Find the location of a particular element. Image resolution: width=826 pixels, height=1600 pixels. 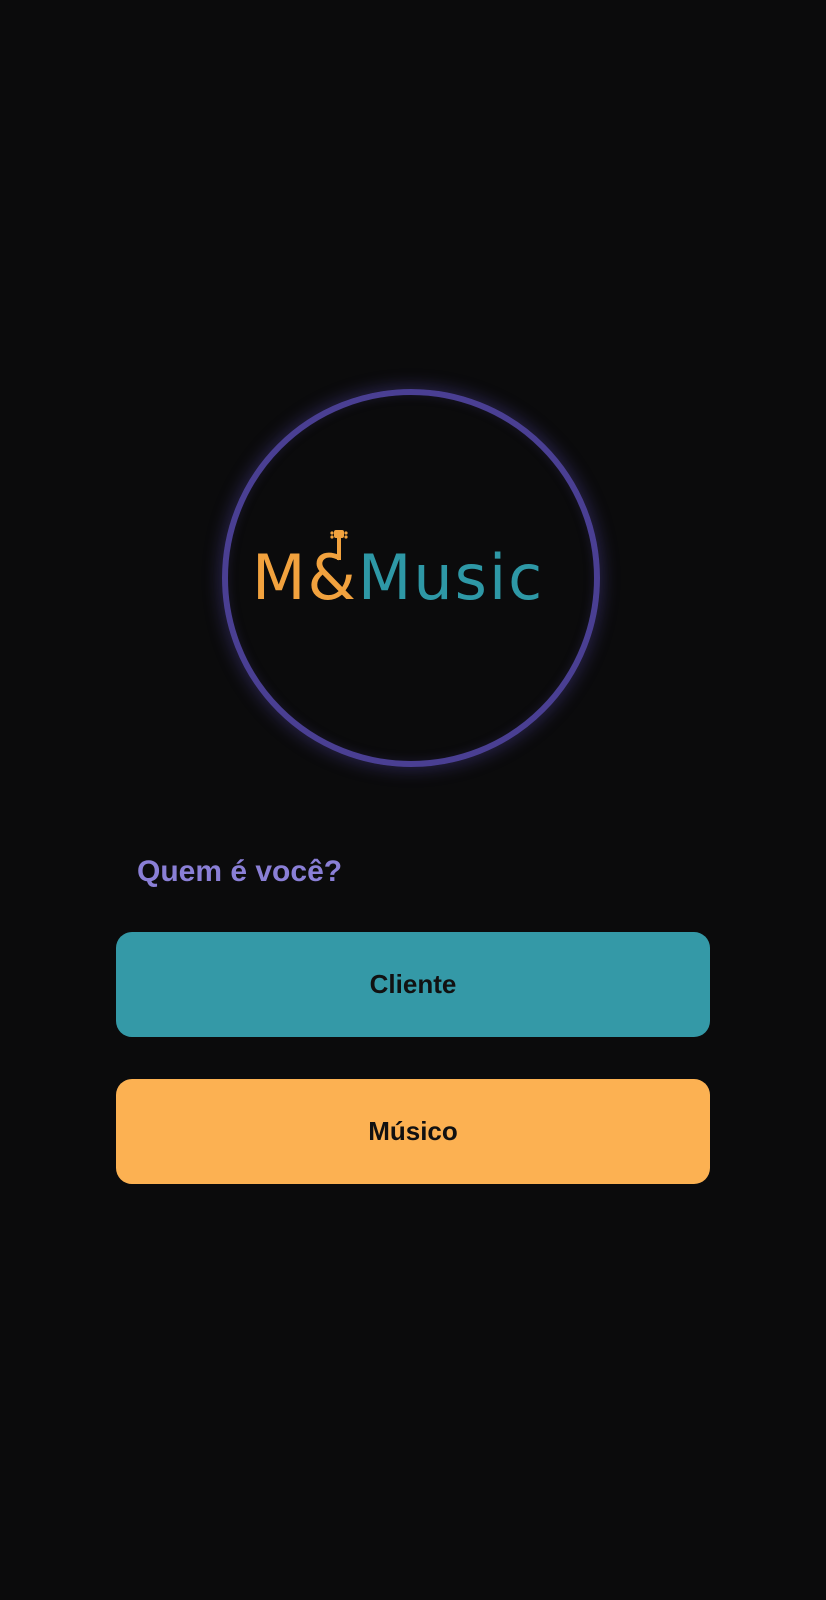

logo-word-music: Music is located at coordinates (451, 577).